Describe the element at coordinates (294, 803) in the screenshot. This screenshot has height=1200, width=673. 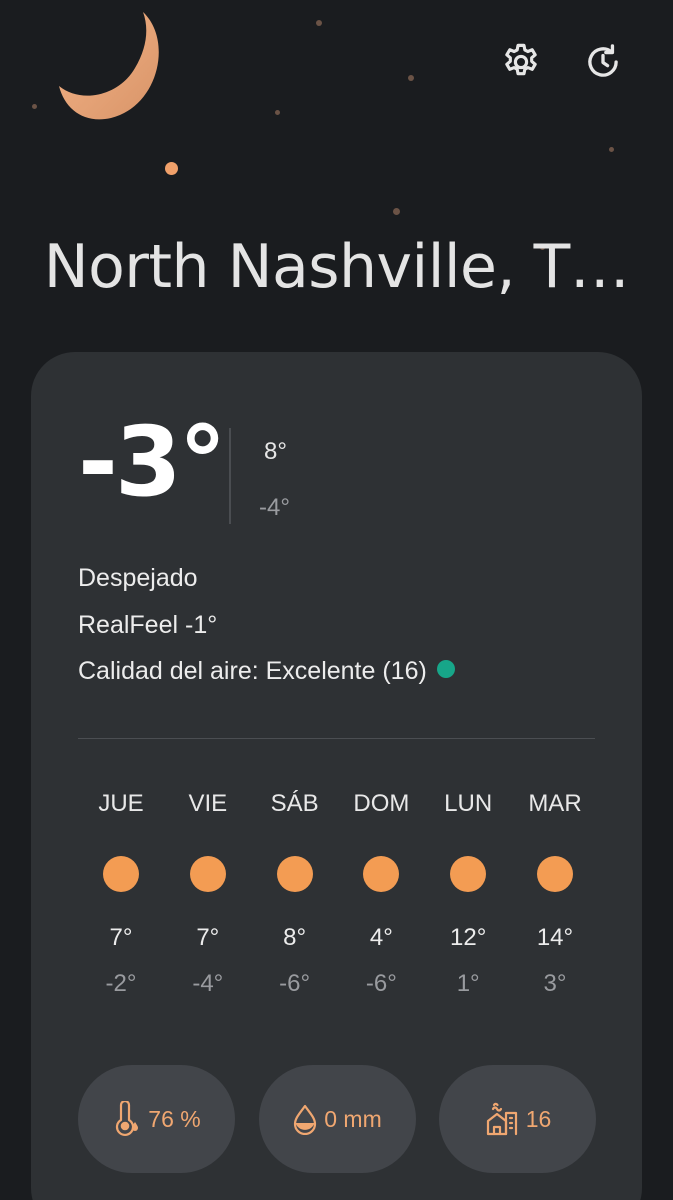
I see `day-label: SÁB` at that location.